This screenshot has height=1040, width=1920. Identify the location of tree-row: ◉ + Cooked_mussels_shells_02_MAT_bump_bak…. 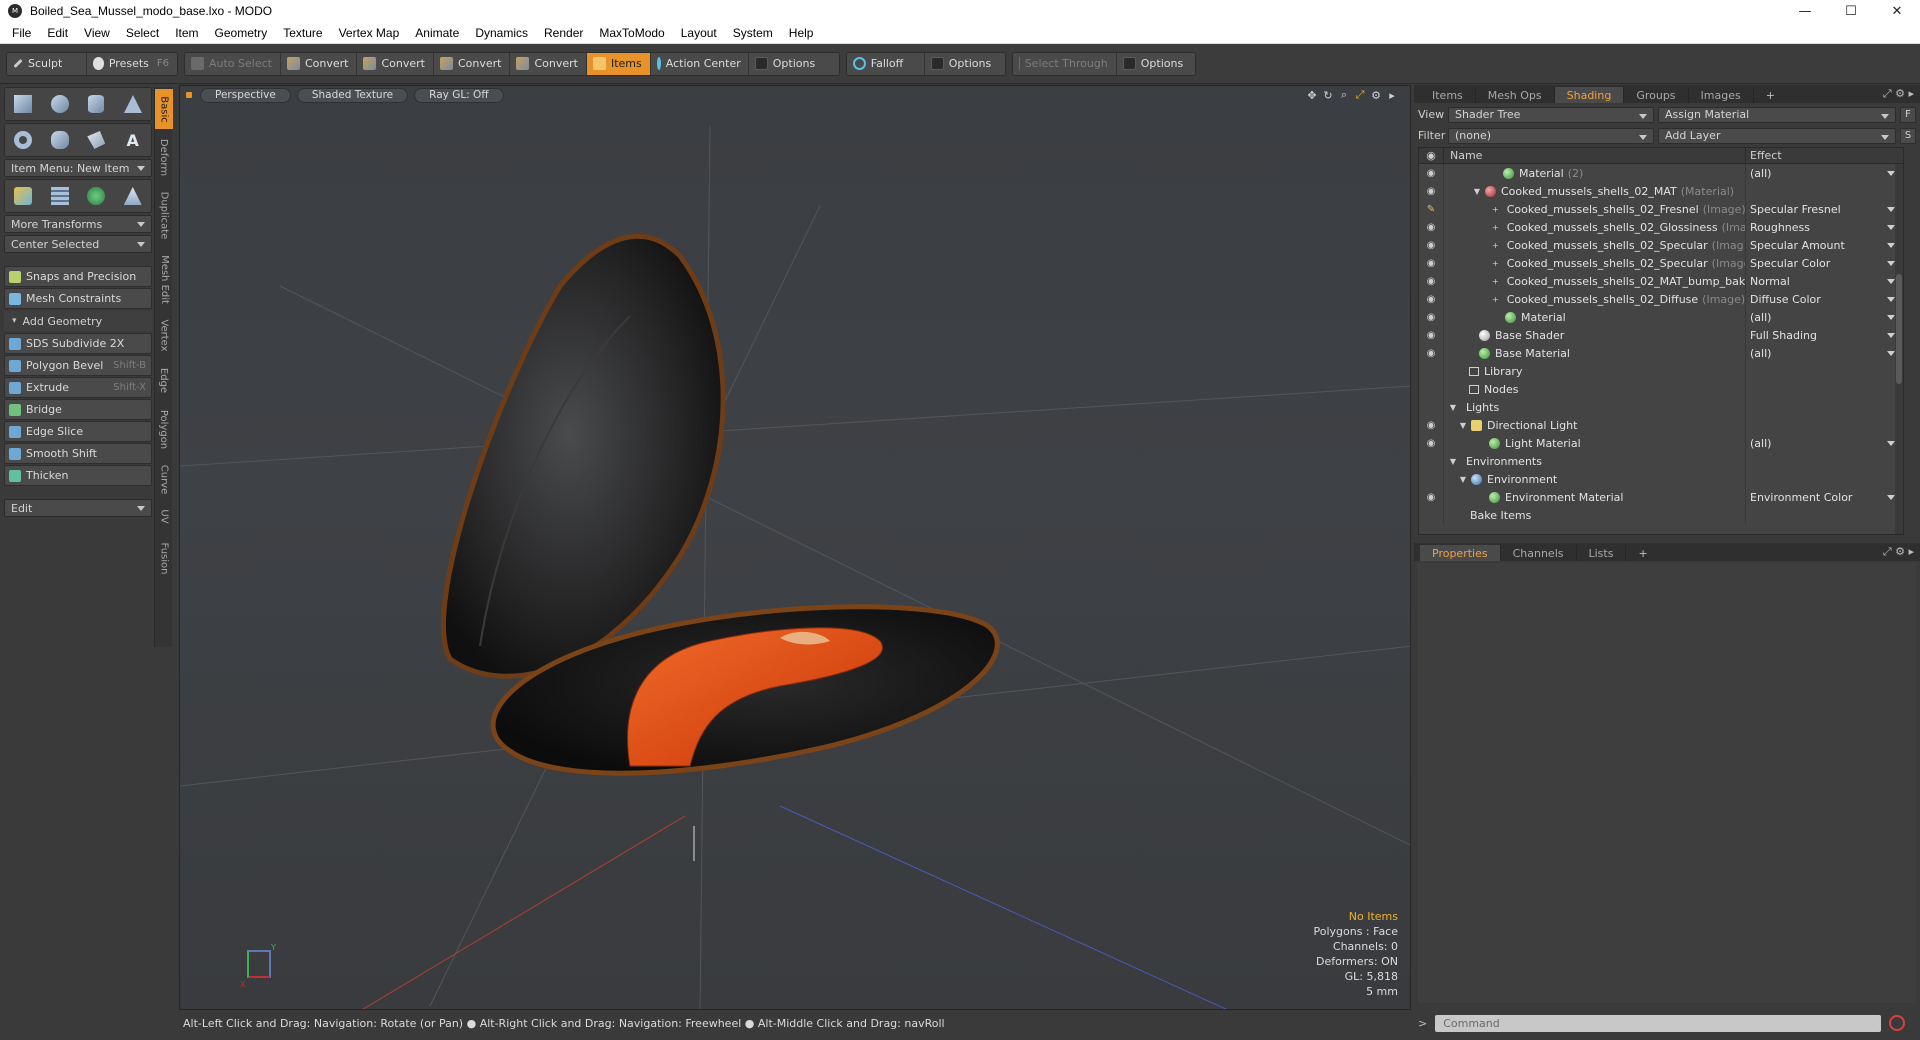
(1661, 281).